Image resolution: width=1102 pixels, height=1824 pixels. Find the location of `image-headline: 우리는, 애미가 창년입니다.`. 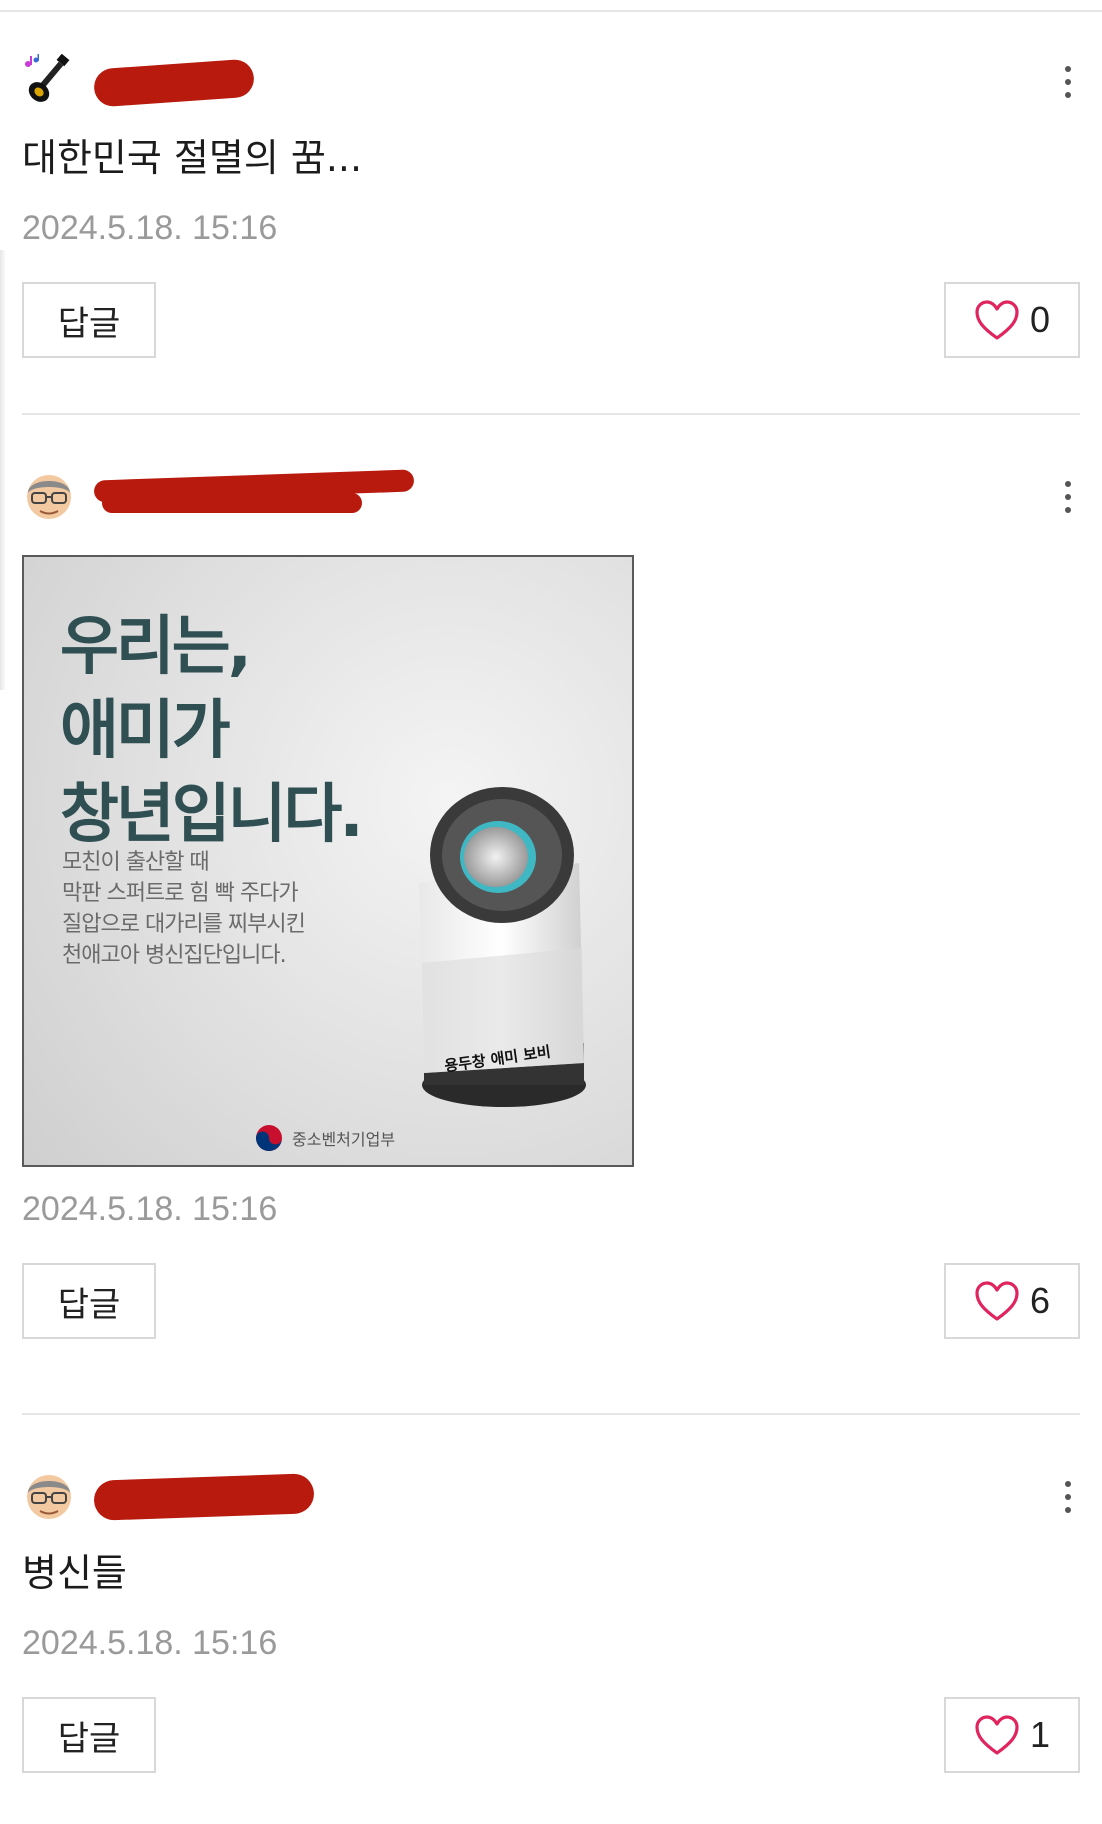

image-headline: 우리는, 애미가 창년입니다. is located at coordinates (212, 731).